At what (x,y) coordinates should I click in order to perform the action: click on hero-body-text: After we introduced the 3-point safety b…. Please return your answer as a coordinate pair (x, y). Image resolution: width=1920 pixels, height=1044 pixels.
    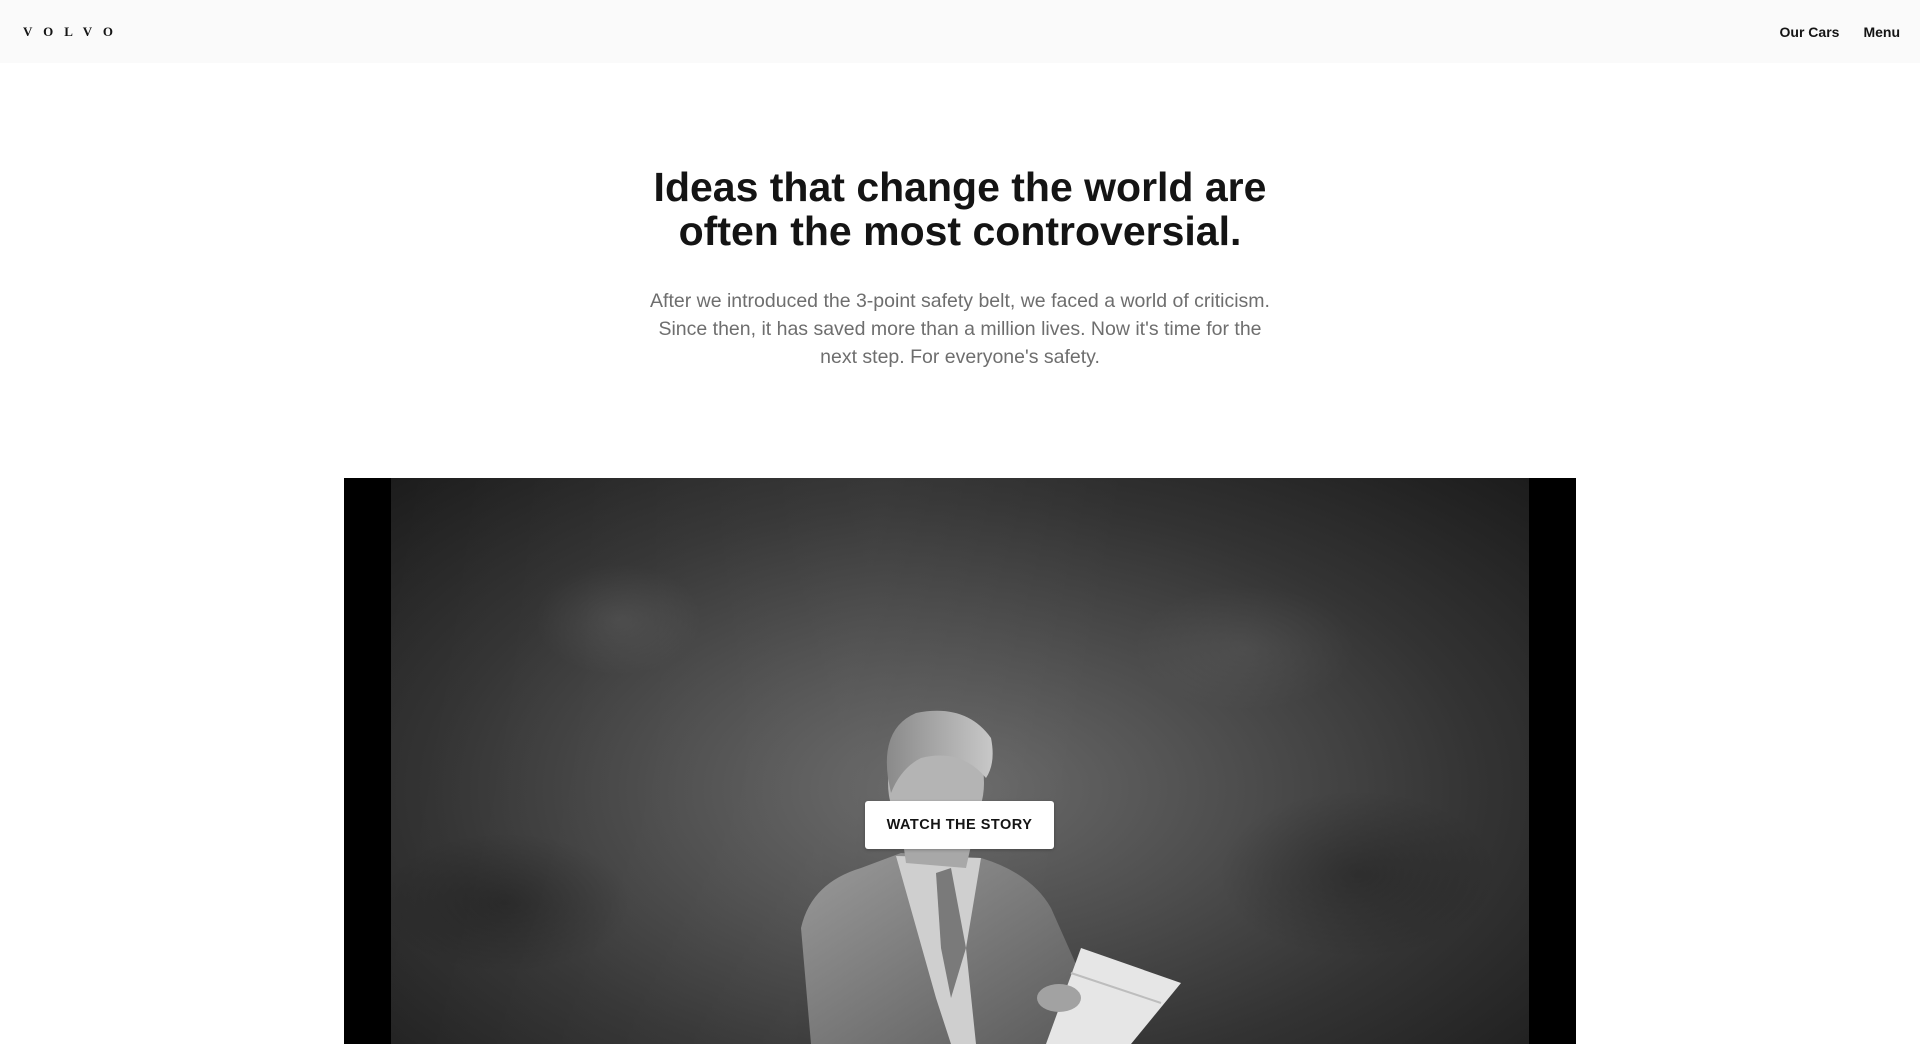
    Looking at the image, I should click on (960, 329).